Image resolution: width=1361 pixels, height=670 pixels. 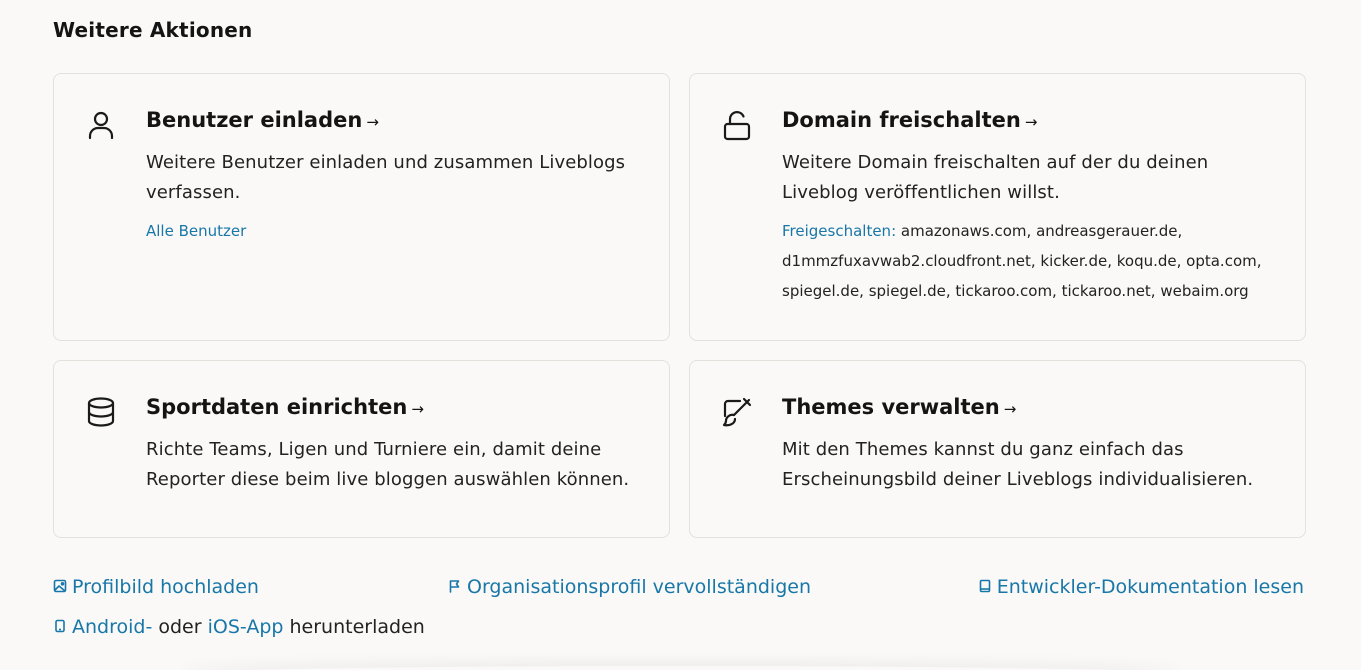 What do you see at coordinates (985, 586) in the screenshot?
I see `book-icon` at bounding box center [985, 586].